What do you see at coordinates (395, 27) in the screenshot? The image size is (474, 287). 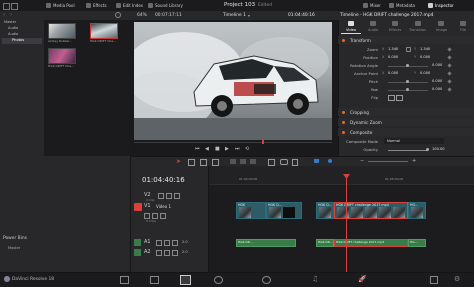 I see `tab-effects: Effects` at bounding box center [395, 27].